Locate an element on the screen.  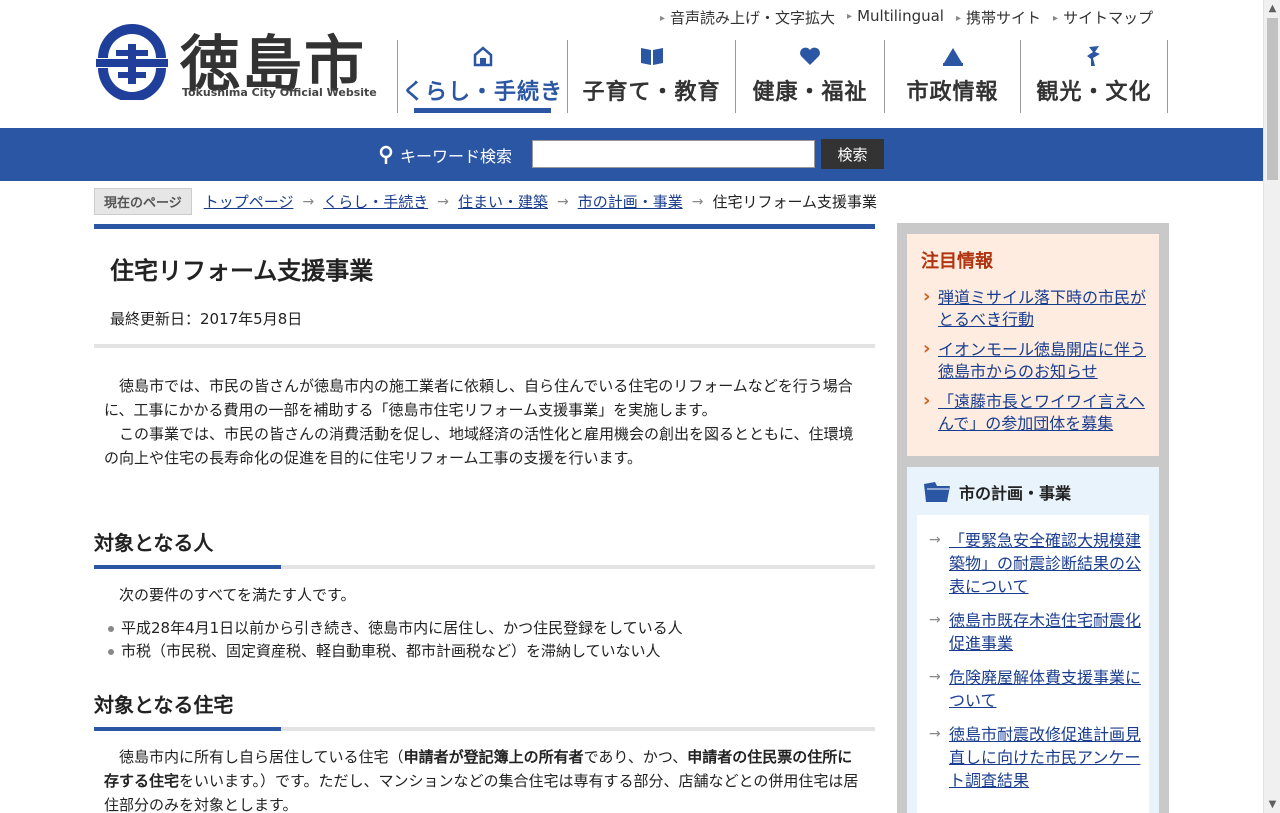
nav-item-health: 健康・福祉 is located at coordinates (810, 76).